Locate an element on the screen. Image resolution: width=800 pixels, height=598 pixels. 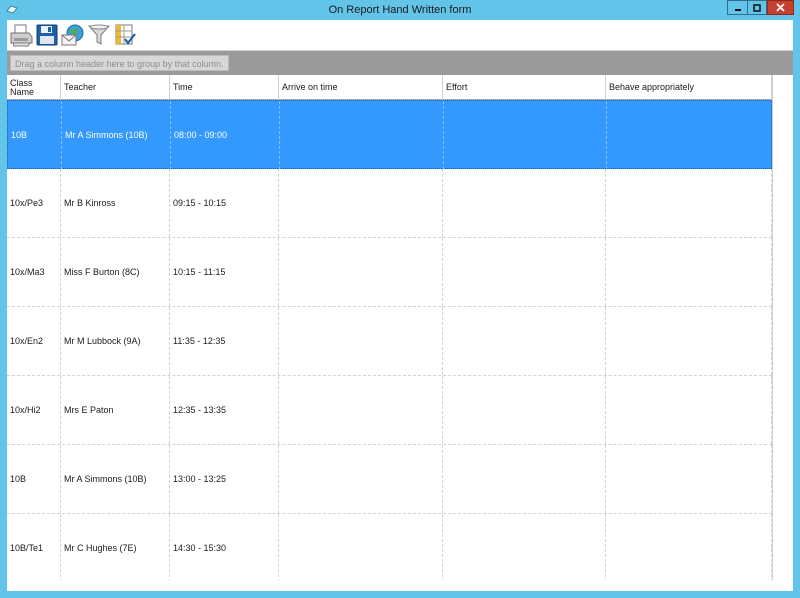
table-row: 10x/Pe3 Mr B Kinross 09:15 - 10:15 is located at coordinates (389, 203).